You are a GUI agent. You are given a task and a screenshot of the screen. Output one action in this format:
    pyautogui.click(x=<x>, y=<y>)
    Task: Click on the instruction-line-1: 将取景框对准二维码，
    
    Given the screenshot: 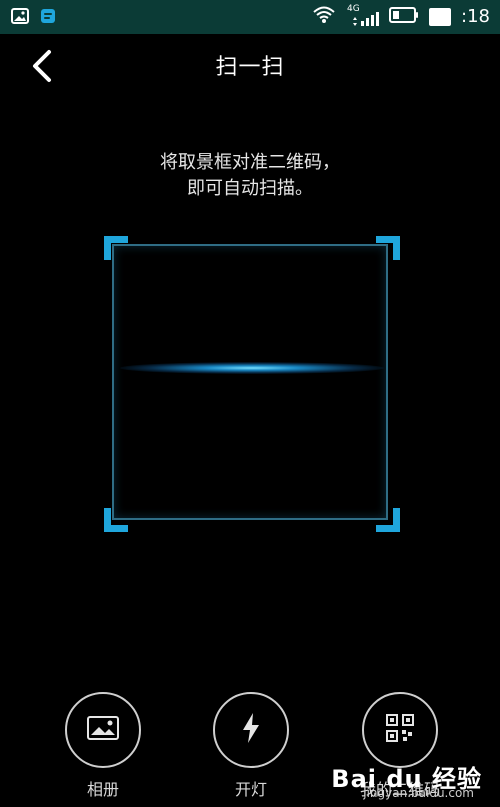 What is the action you would take?
    pyautogui.click(x=250, y=162)
    